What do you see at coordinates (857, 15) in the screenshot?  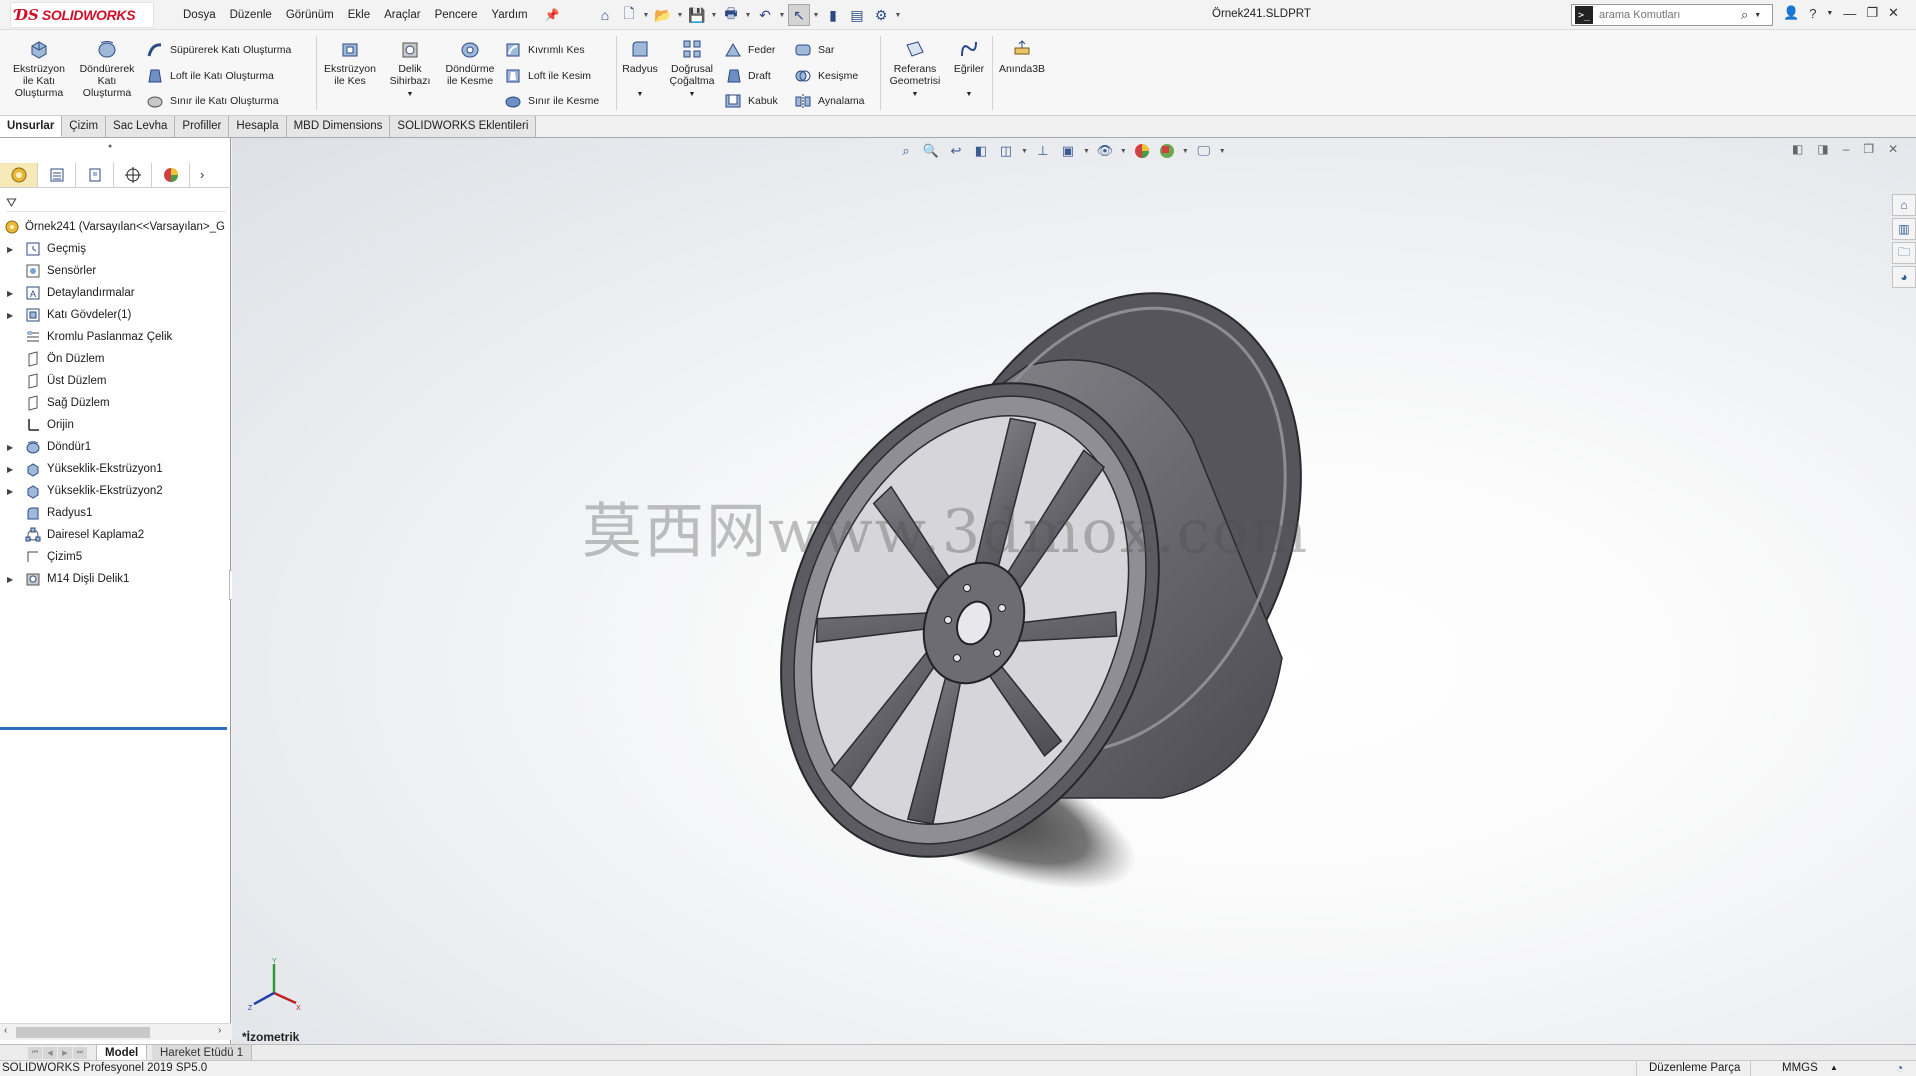 I see `file-properties-icon: ▤` at bounding box center [857, 15].